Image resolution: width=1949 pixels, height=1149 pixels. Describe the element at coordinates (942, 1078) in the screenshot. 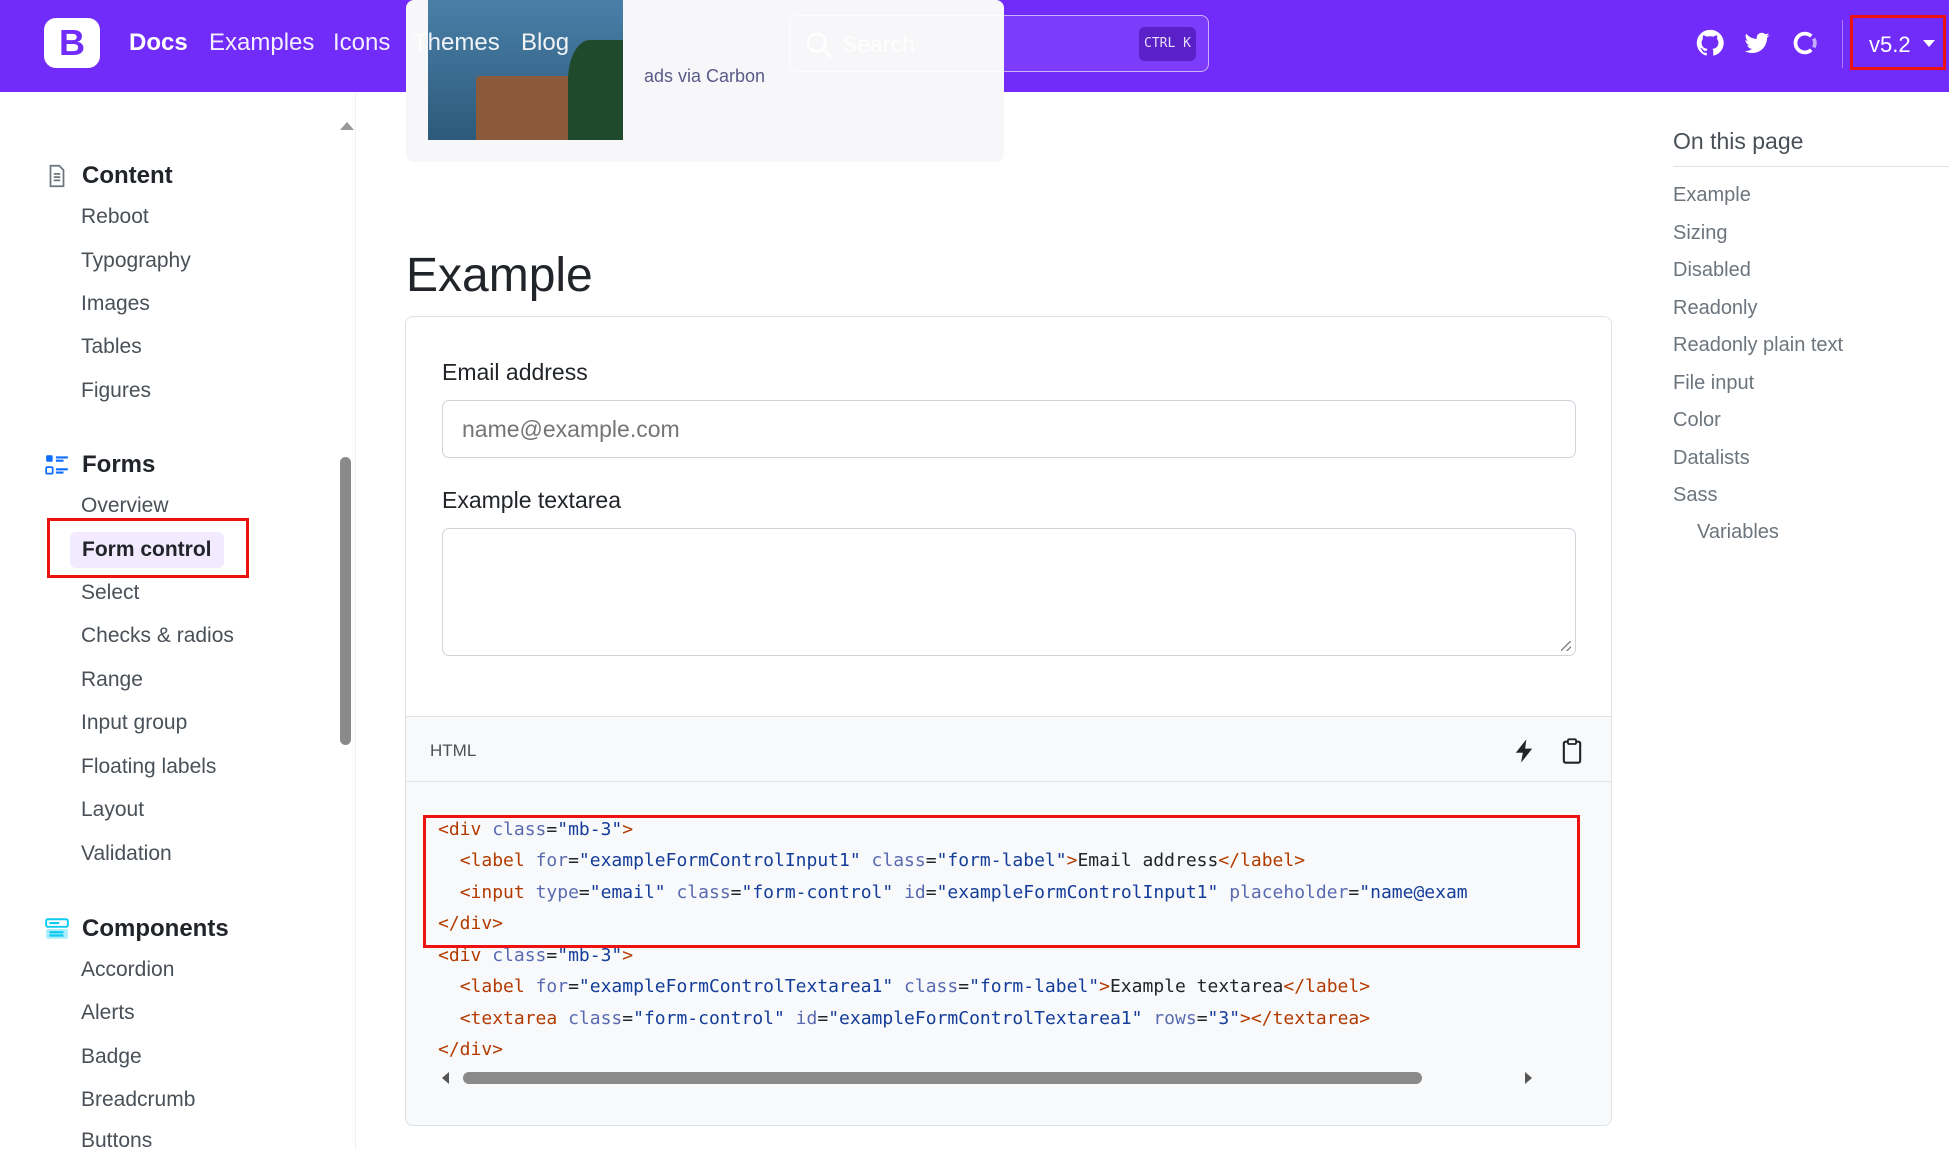

I see `code-scrollbar-thumb` at that location.